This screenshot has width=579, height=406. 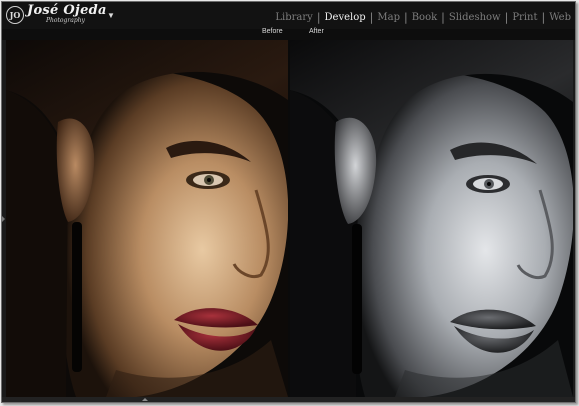 I want to click on module-map: Map, so click(x=388, y=17).